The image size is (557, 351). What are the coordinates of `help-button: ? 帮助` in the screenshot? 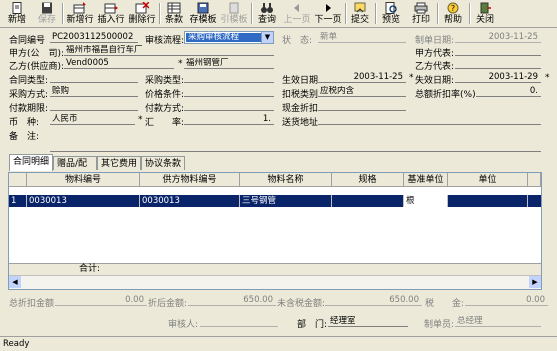 It's located at (453, 13).